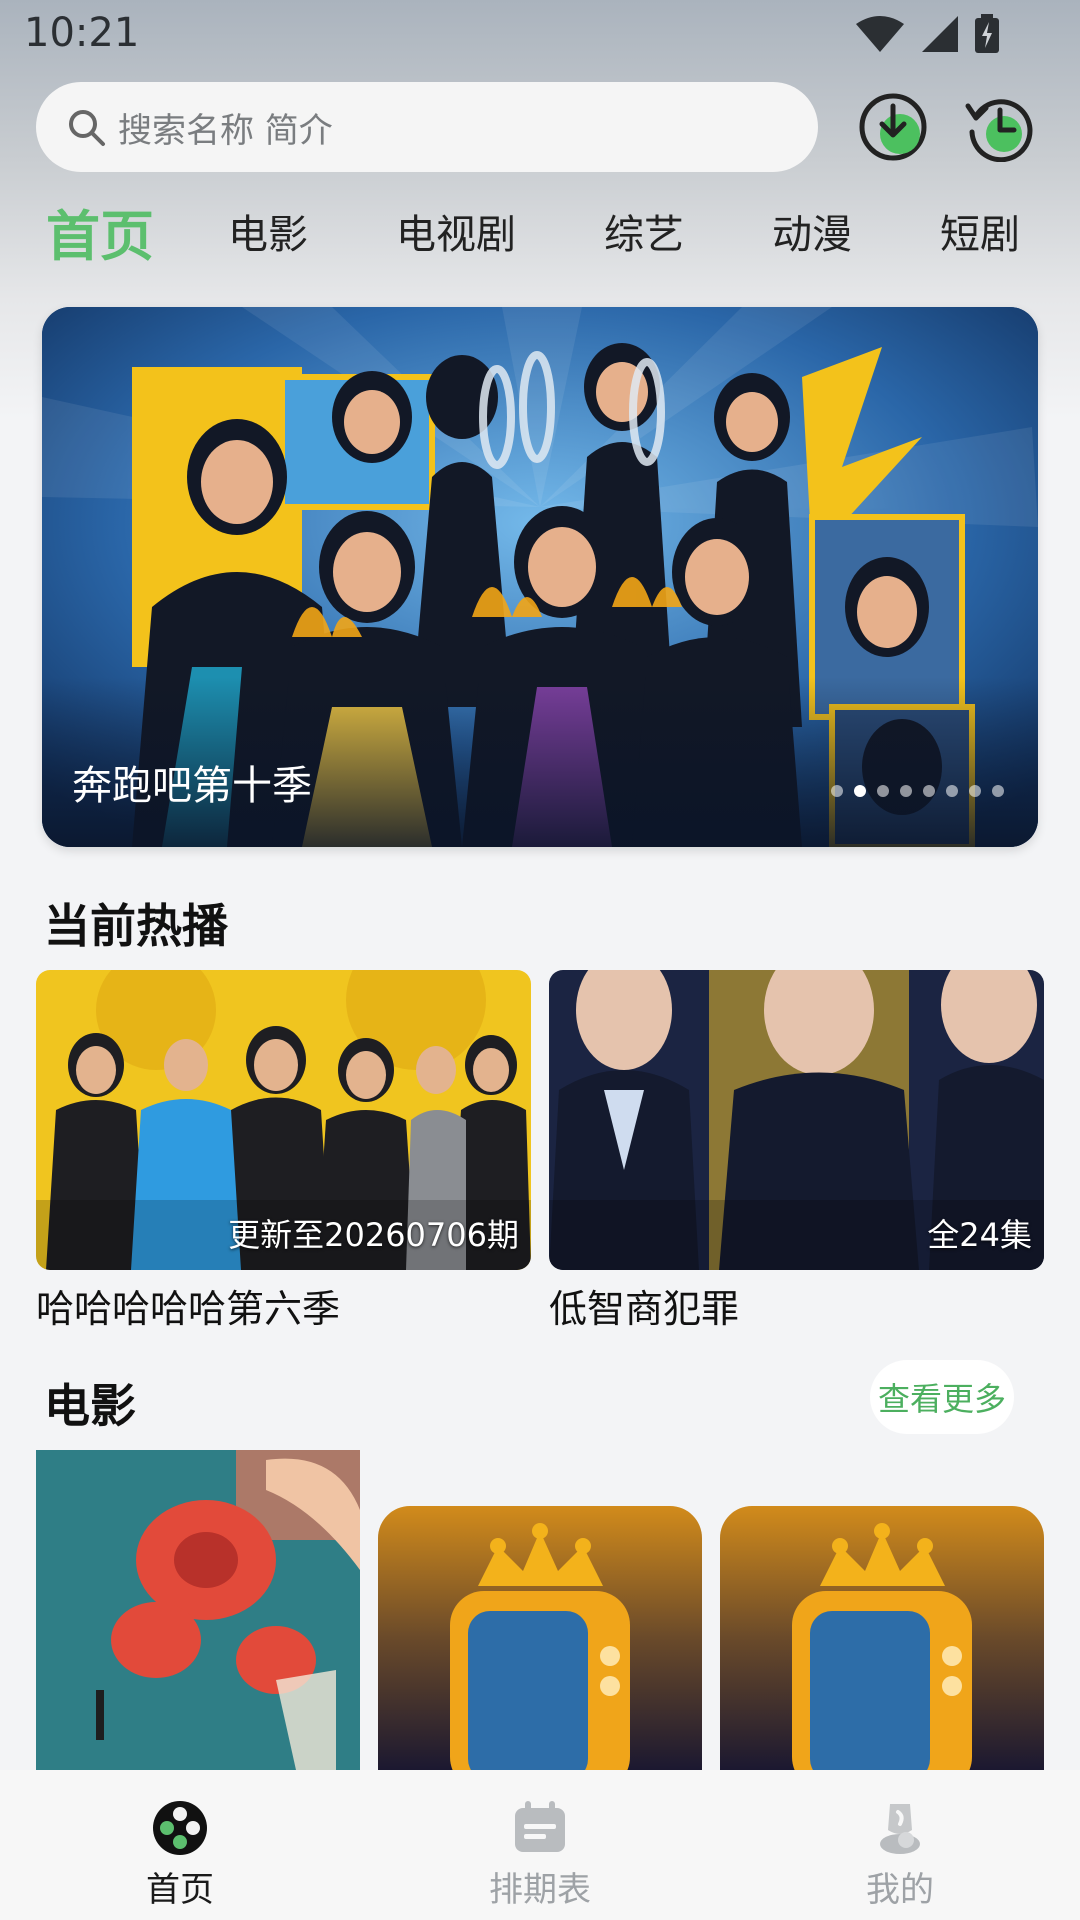  I want to click on status-icons, so click(927, 34).